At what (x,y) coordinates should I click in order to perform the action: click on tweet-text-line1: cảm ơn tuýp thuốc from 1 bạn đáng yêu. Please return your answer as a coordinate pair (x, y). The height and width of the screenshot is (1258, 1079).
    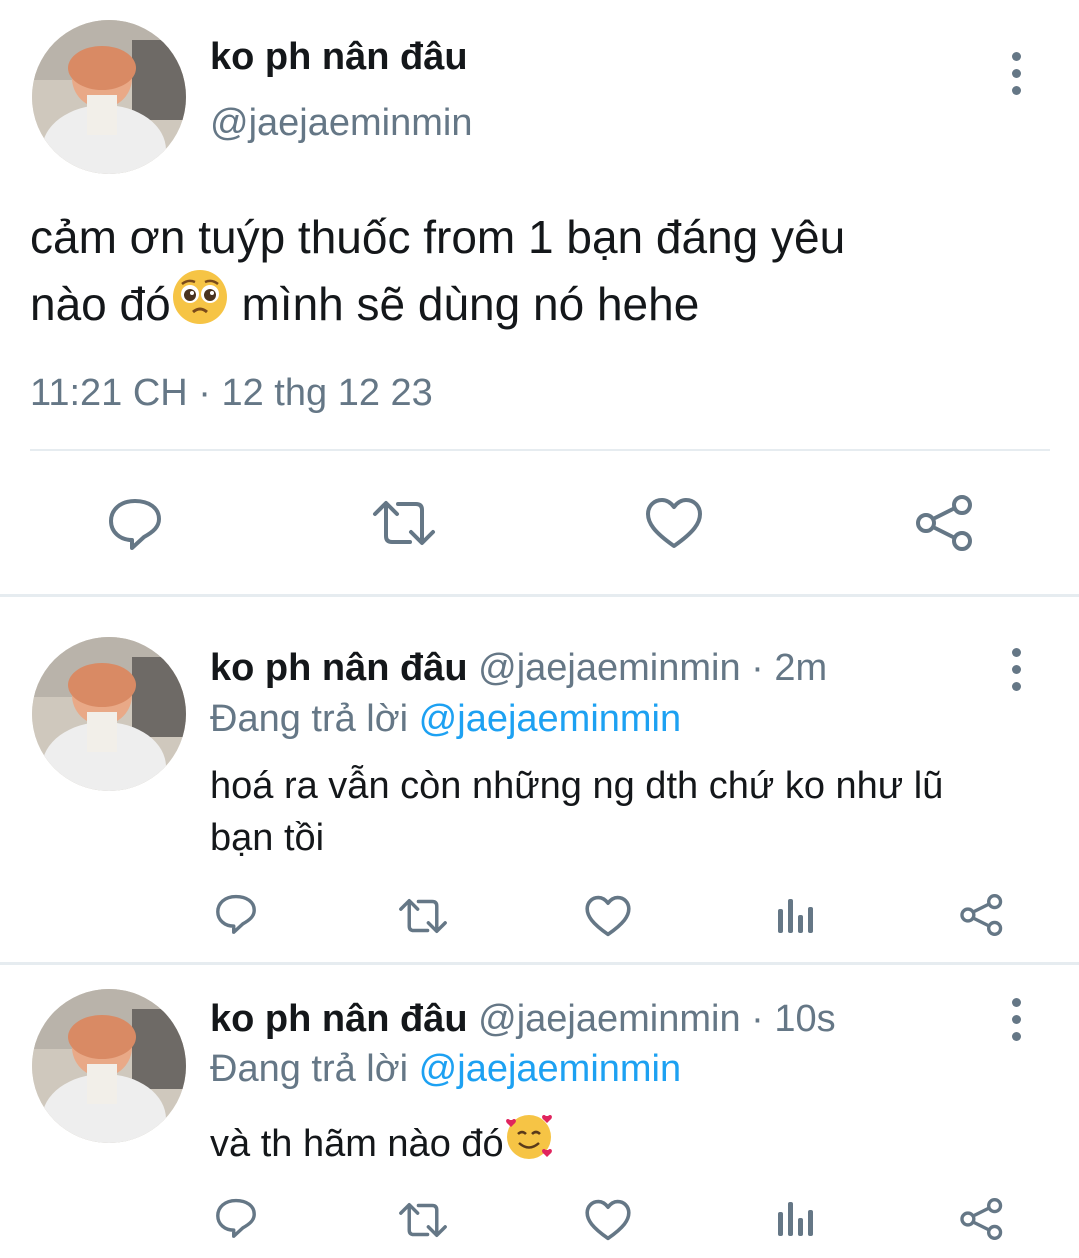
    Looking at the image, I should click on (438, 237).